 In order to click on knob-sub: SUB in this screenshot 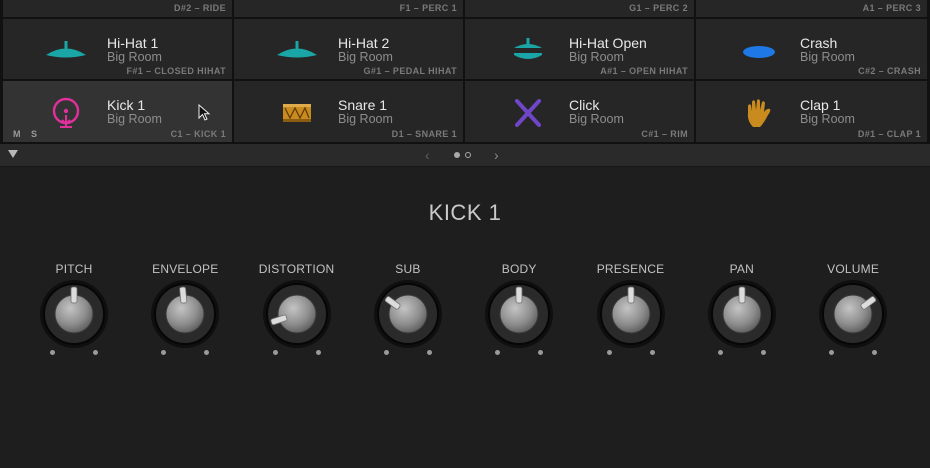, I will do `click(408, 311)`.